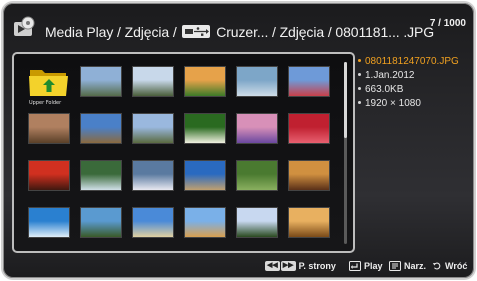 This screenshot has height=281, width=477. What do you see at coordinates (153, 175) in the screenshot?
I see `thumbnail-waterfall-rocks` at bounding box center [153, 175].